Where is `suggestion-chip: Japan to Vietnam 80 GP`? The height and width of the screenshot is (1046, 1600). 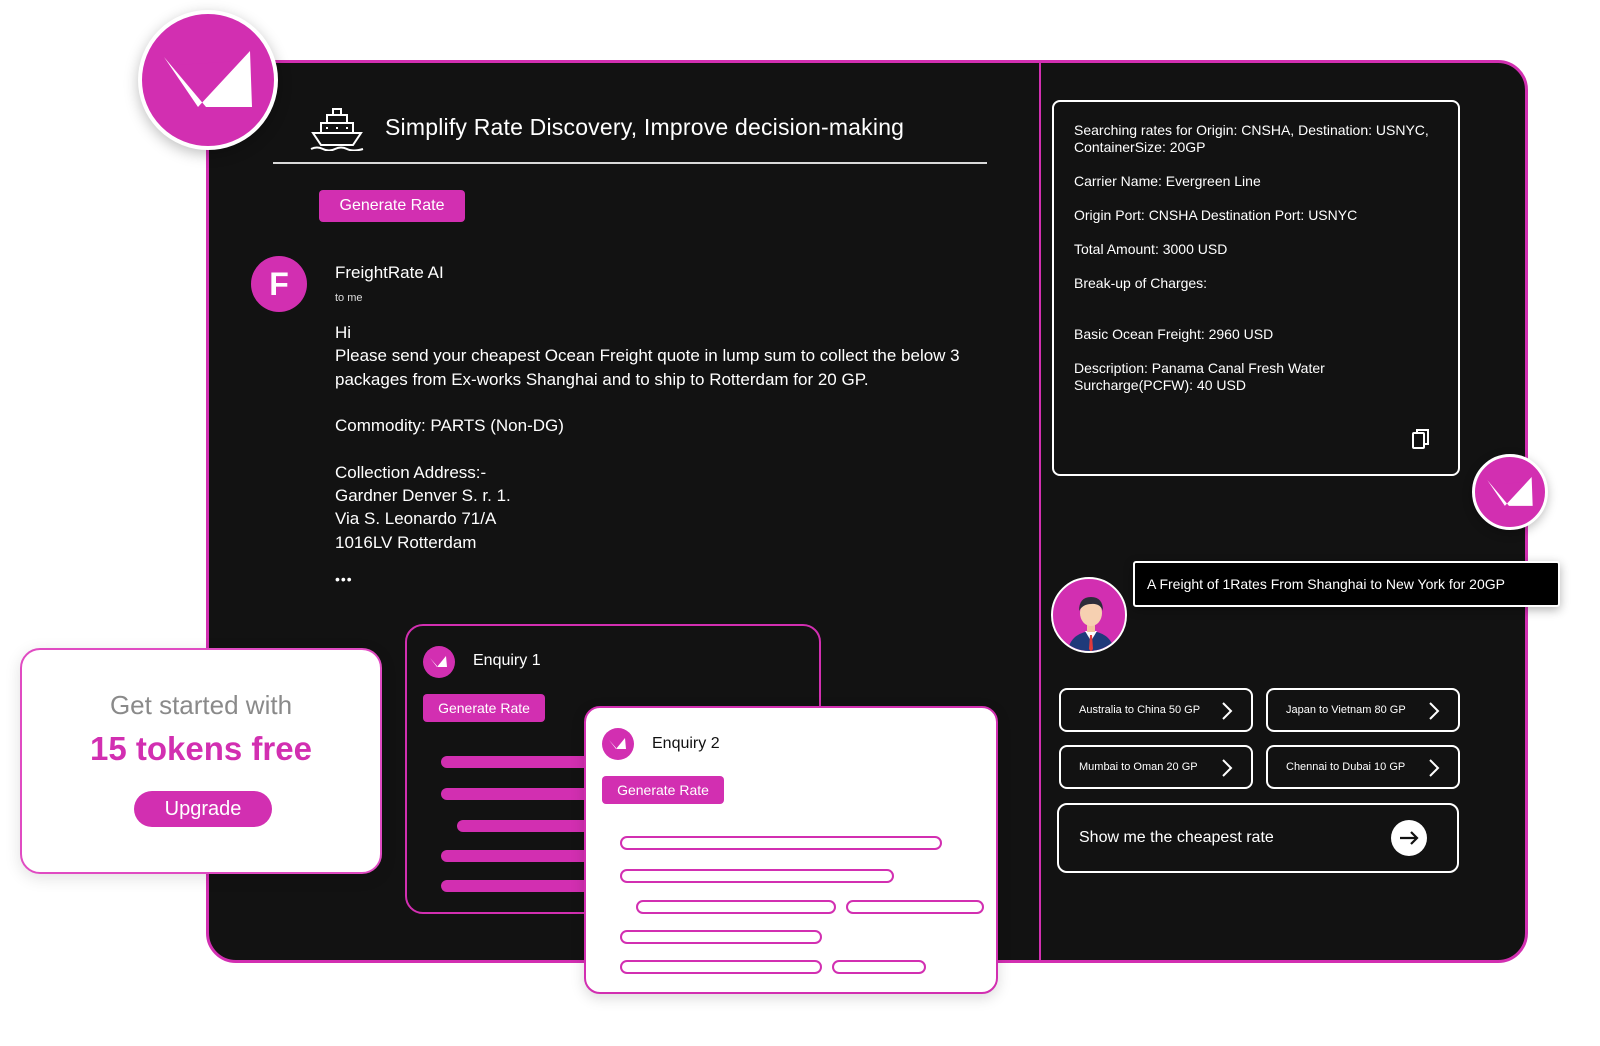
suggestion-chip: Japan to Vietnam 80 GP is located at coordinates (1363, 710).